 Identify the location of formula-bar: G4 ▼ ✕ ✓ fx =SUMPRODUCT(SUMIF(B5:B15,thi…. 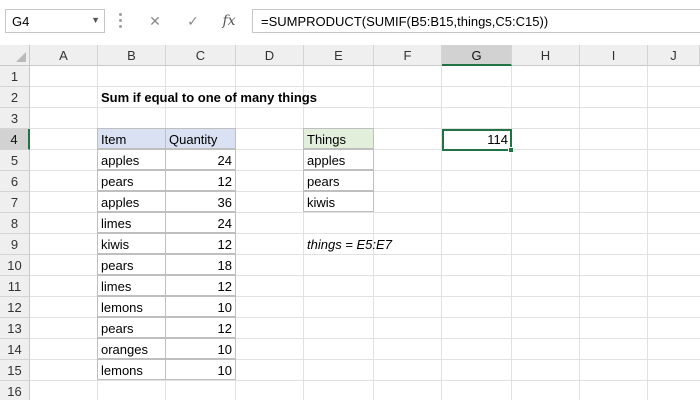
(350, 22).